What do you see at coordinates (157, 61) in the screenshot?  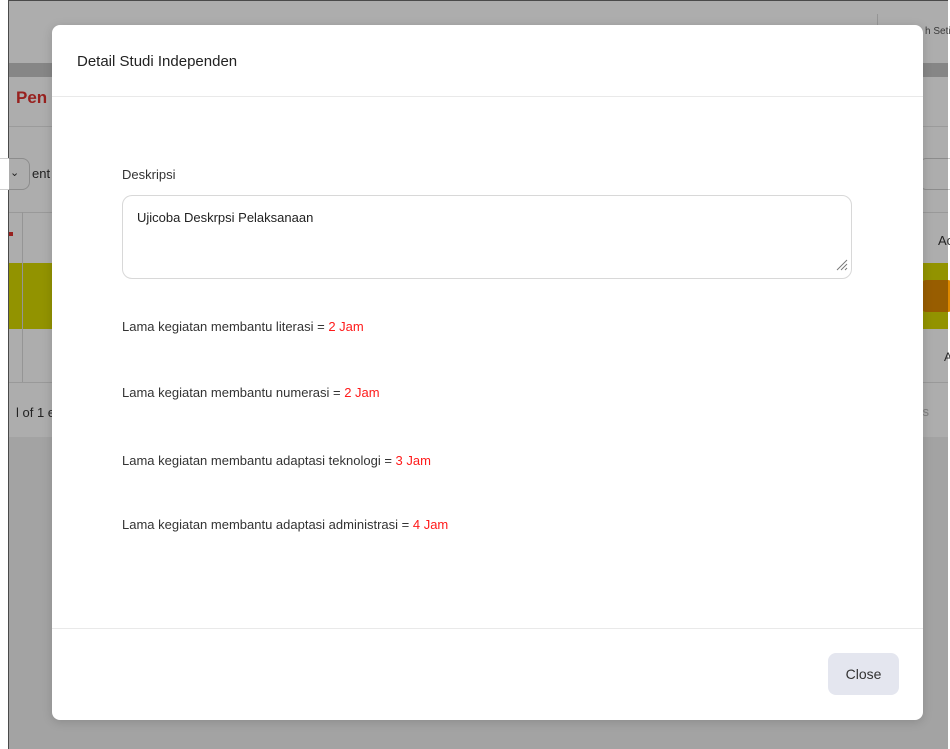 I see `modal-title: Detail Studi Independen` at bounding box center [157, 61].